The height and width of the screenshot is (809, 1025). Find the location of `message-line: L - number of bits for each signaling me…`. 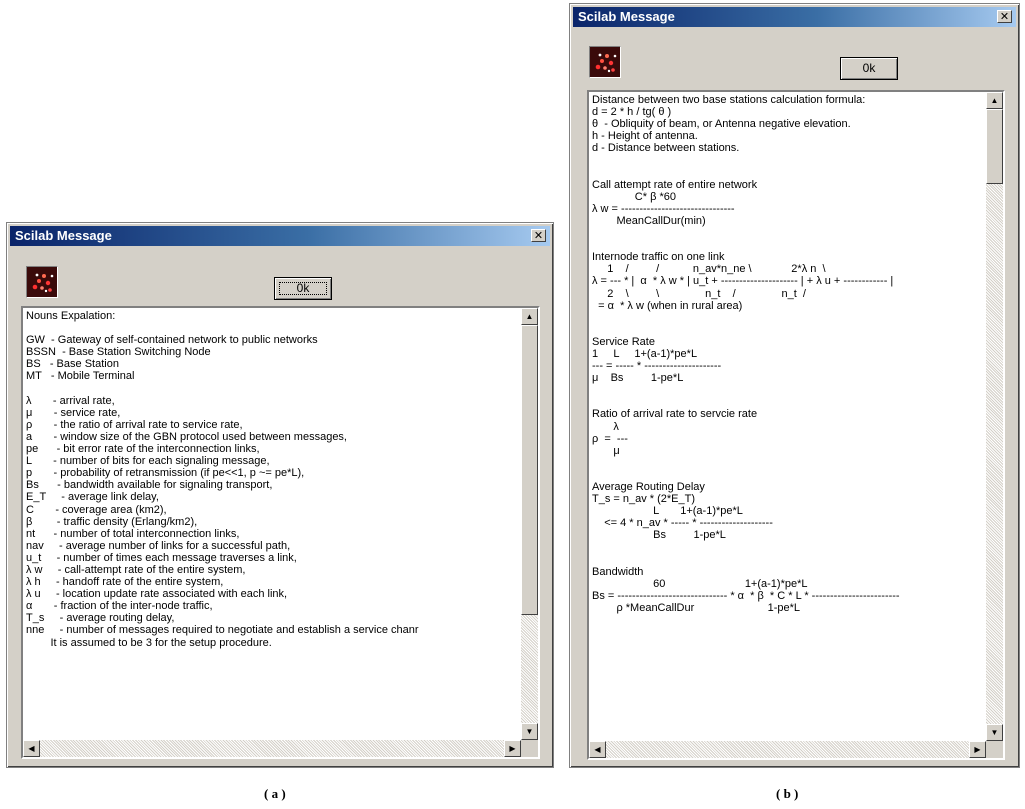

message-line: L - number of bits for each signaling me… is located at coordinates (148, 461).